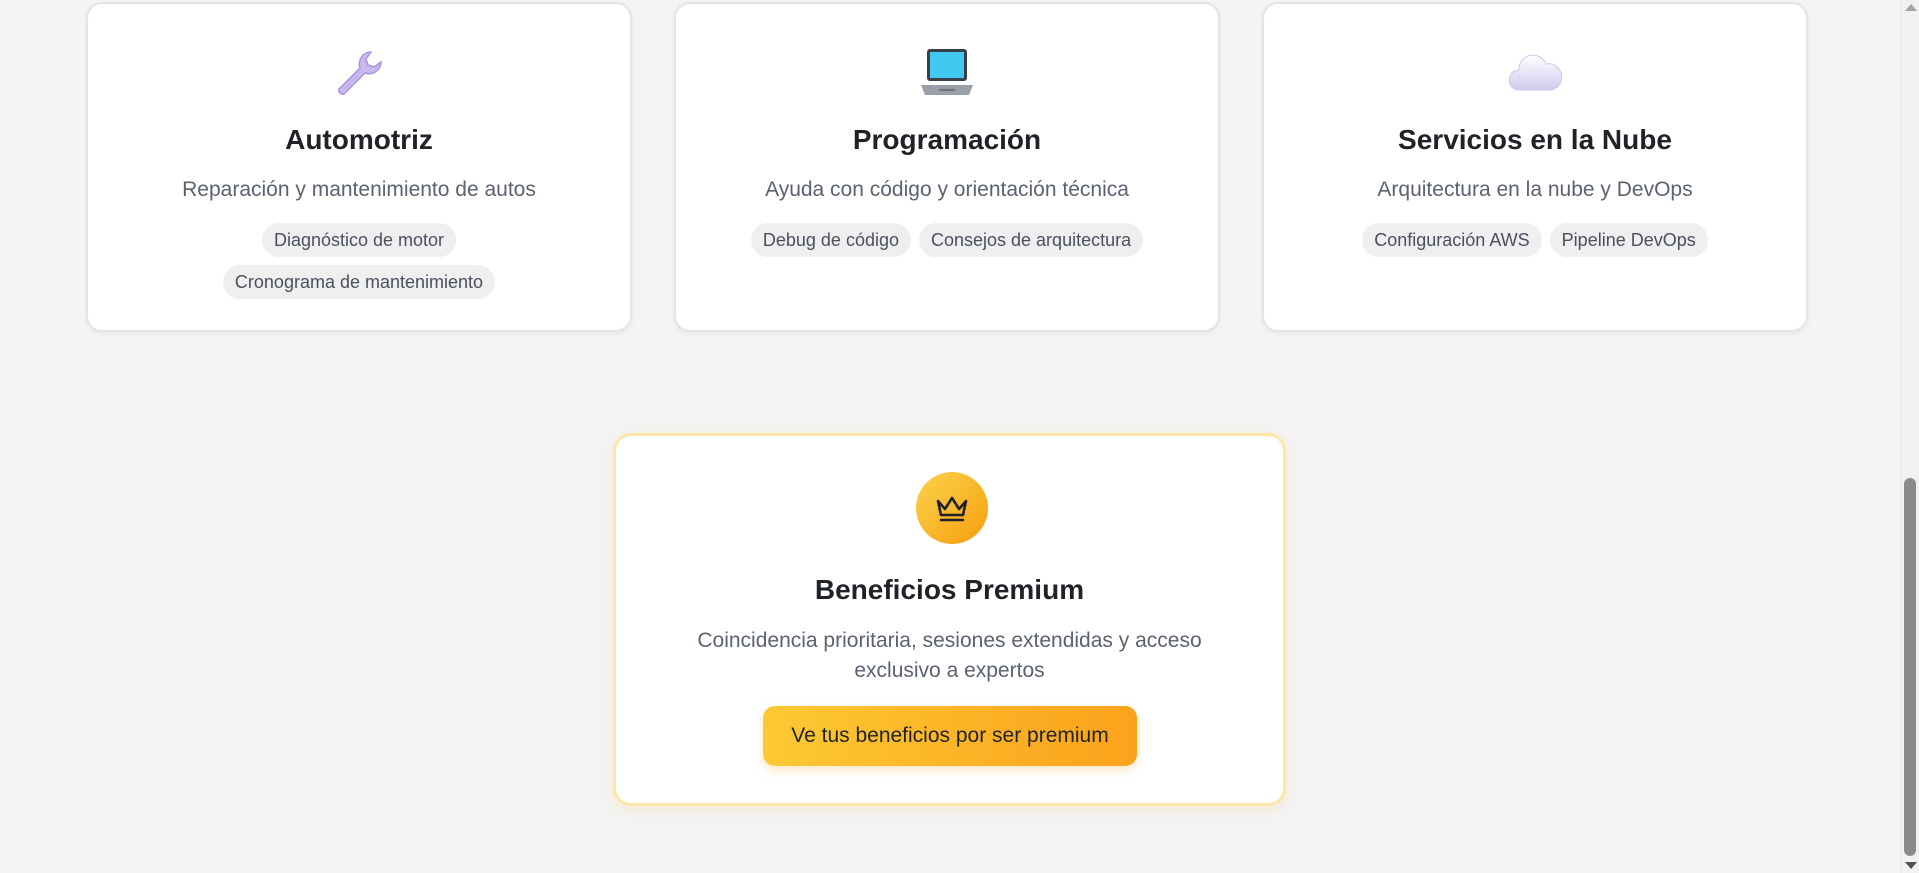  What do you see at coordinates (952, 508) in the screenshot?
I see `crown-icon` at bounding box center [952, 508].